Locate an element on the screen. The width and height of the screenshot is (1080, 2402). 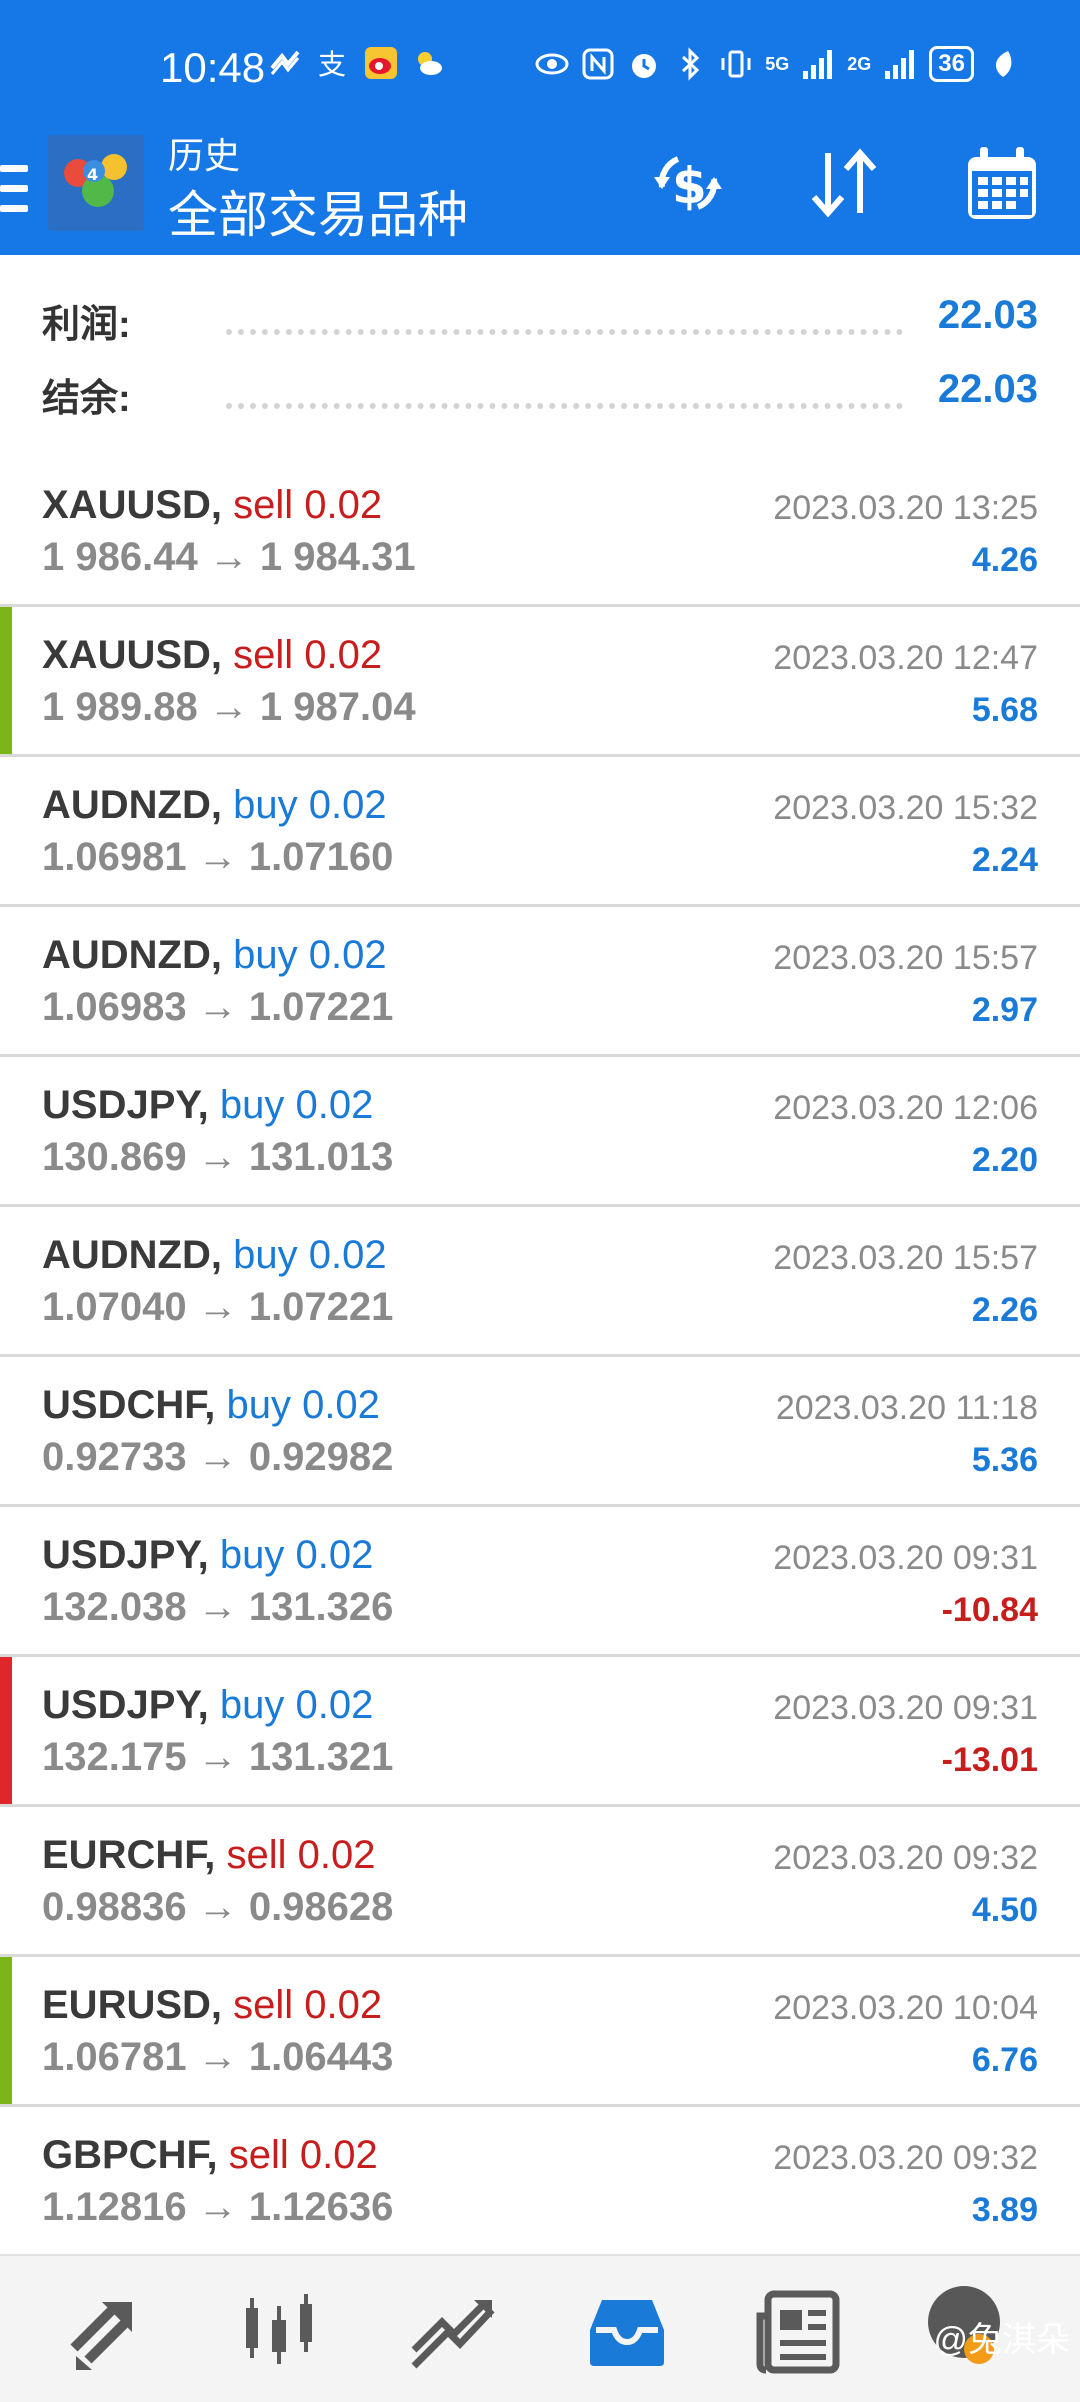
status-bar: 10:48 支 5G 2G 36 is located at coordinates (540, 67).